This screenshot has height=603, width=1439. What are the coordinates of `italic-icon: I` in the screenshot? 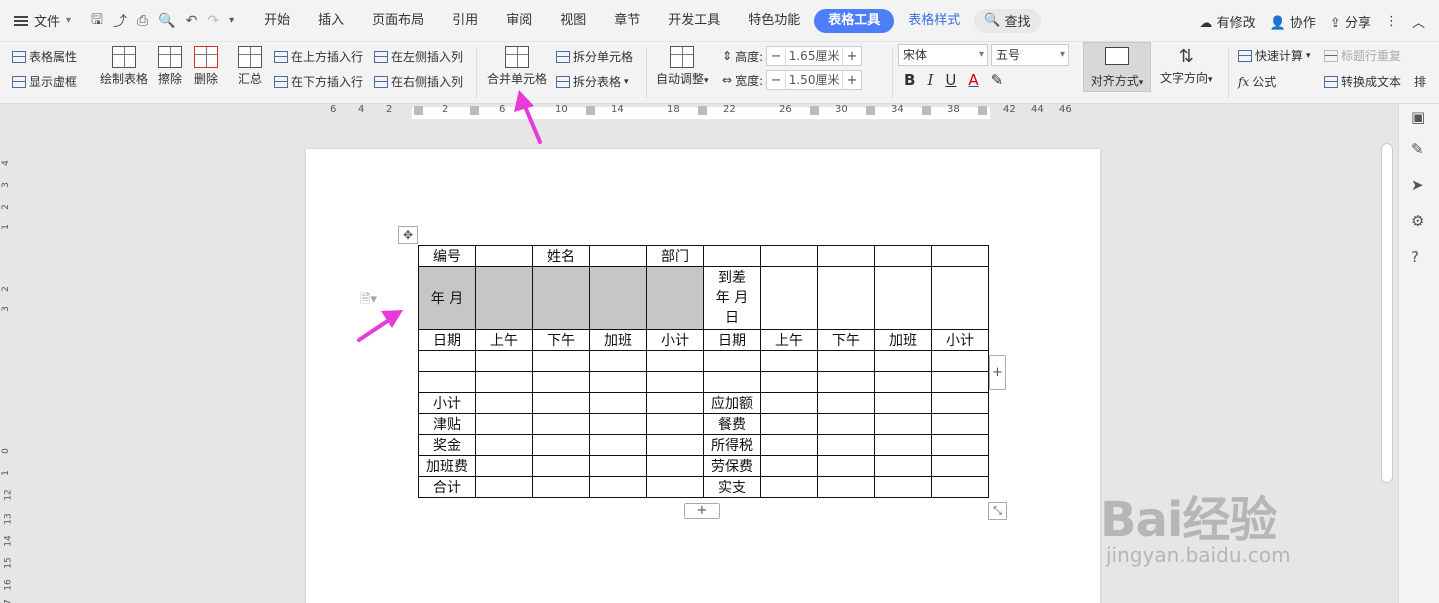 It's located at (930, 80).